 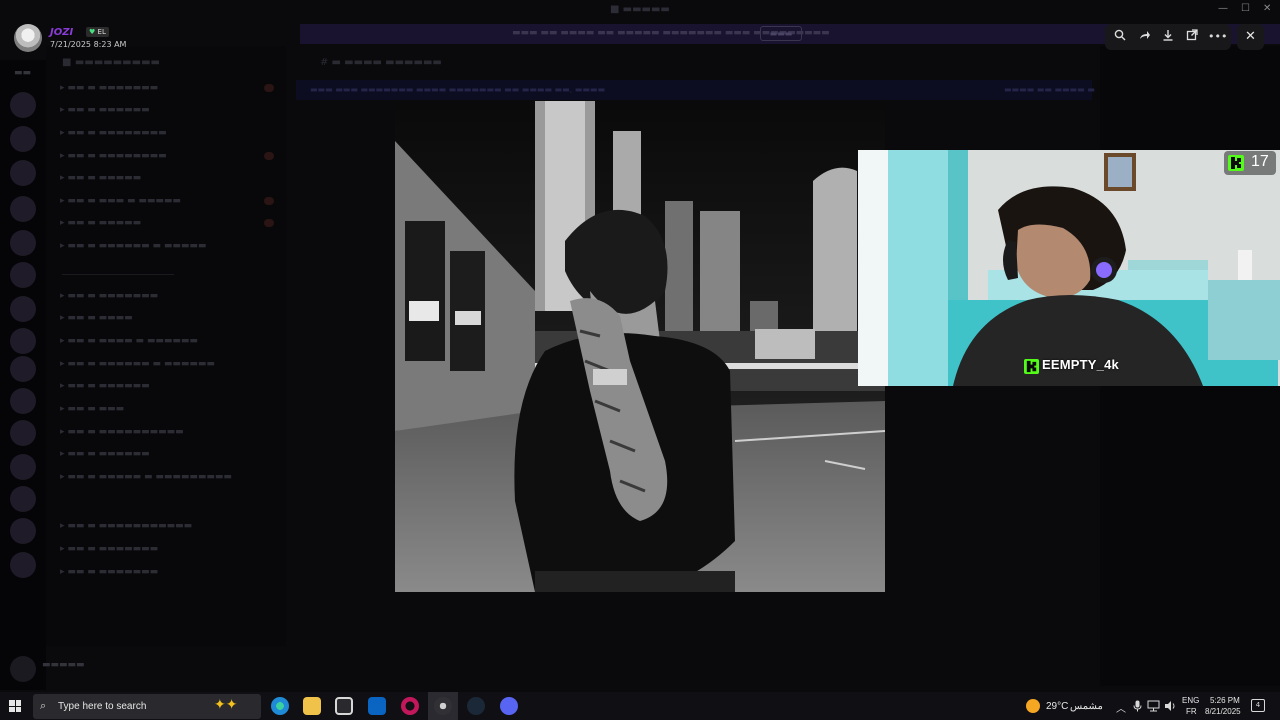 What do you see at coordinates (1223, 711) in the screenshot?
I see `clock-date: 8/21/2025` at bounding box center [1223, 711].